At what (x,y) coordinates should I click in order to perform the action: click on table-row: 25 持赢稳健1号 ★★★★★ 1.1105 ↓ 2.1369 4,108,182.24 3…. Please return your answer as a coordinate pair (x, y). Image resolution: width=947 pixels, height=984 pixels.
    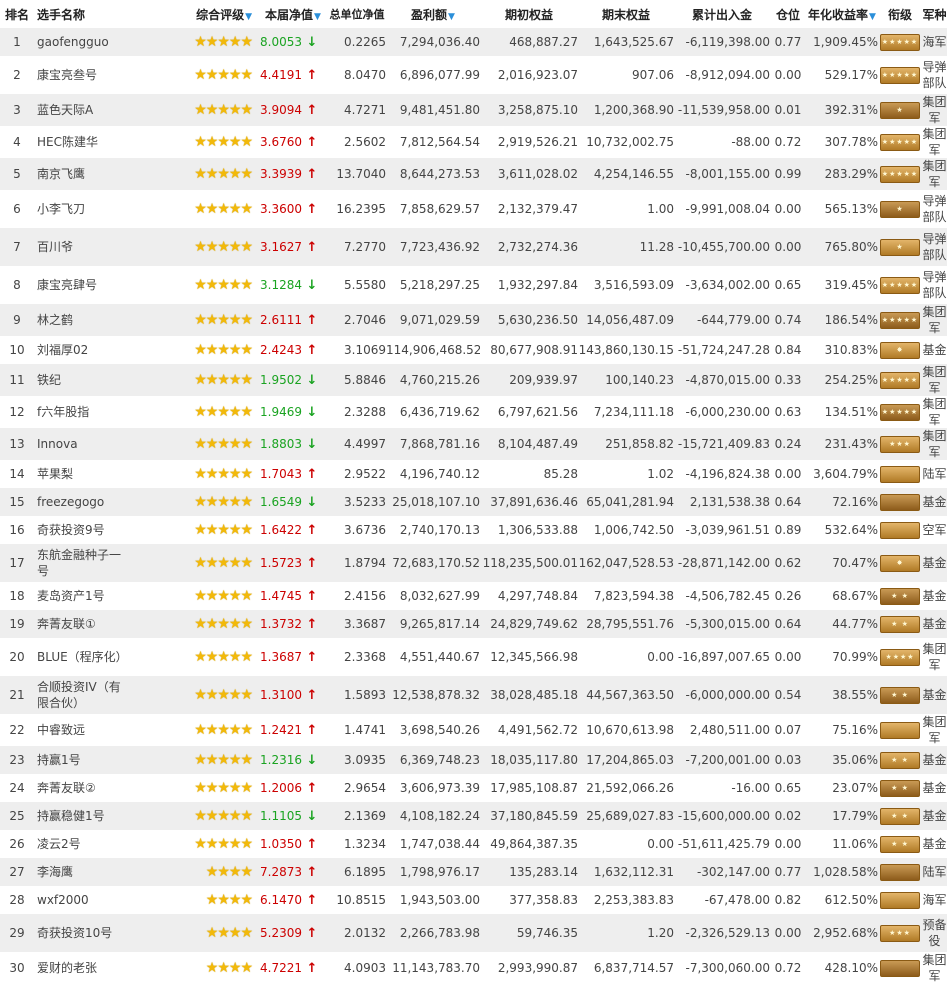
    Looking at the image, I should click on (473, 816).